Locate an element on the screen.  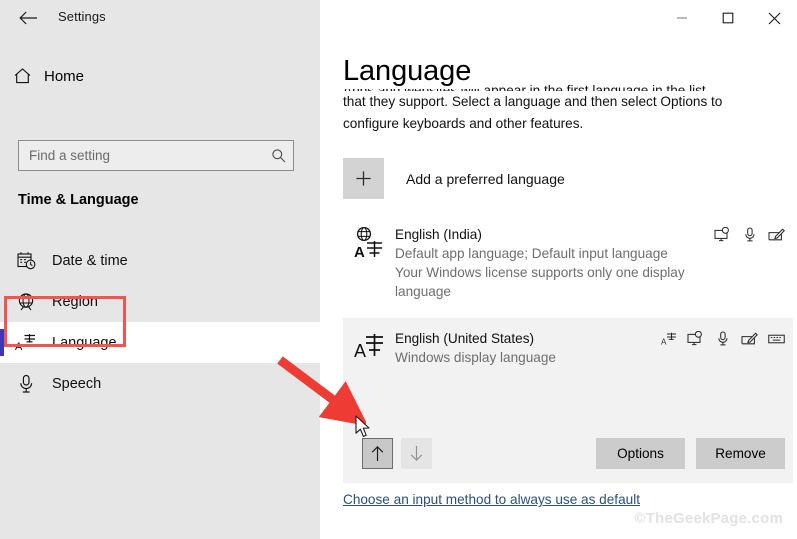
search-box is located at coordinates (156, 155).